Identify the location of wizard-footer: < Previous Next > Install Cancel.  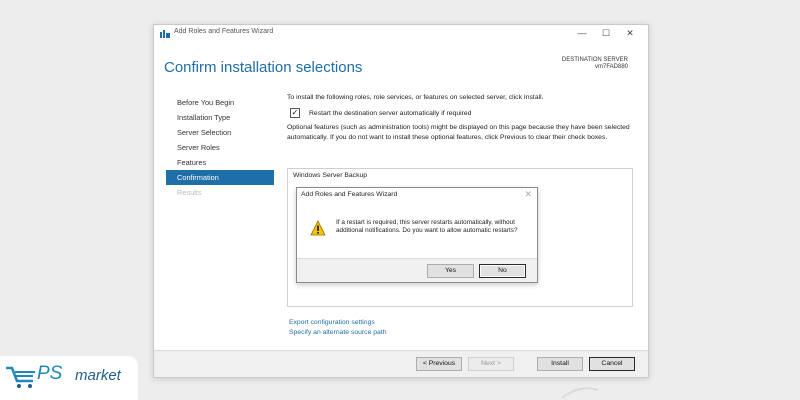
(401, 363).